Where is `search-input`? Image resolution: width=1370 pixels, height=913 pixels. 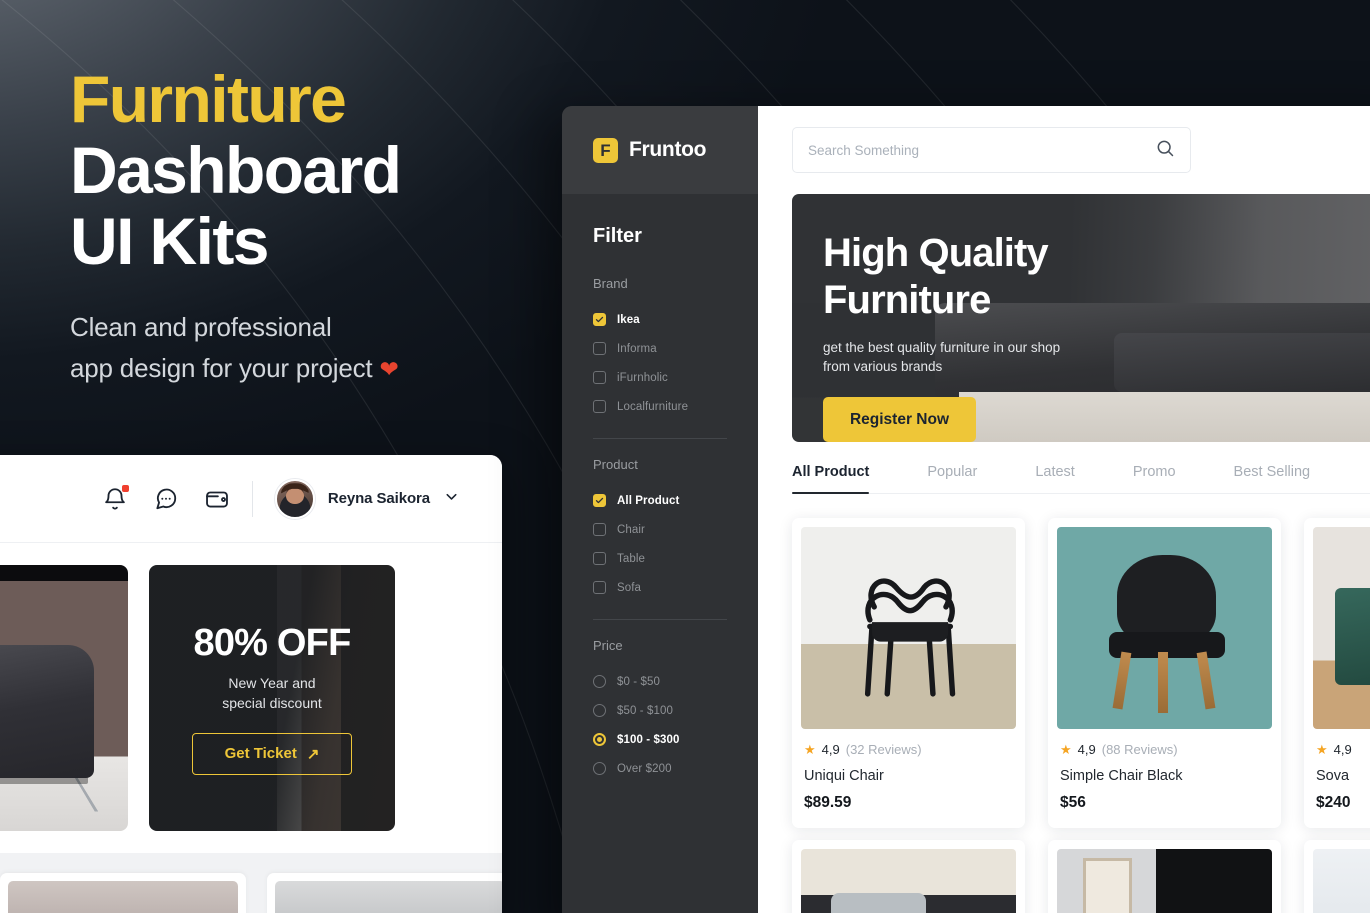 search-input is located at coordinates (976, 150).